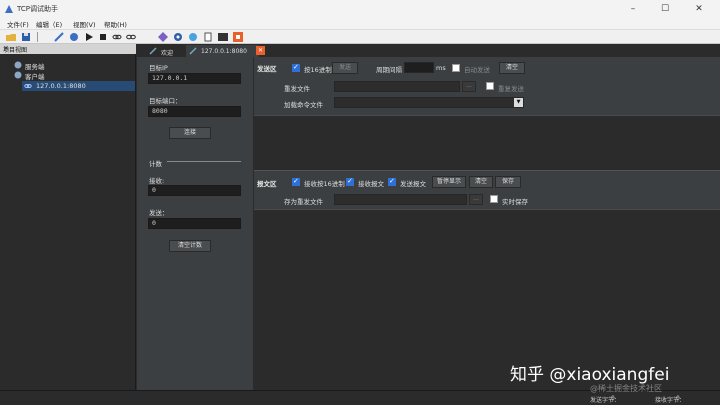  I want to click on project-view-header: 项目视图 ×, so click(68, 49).